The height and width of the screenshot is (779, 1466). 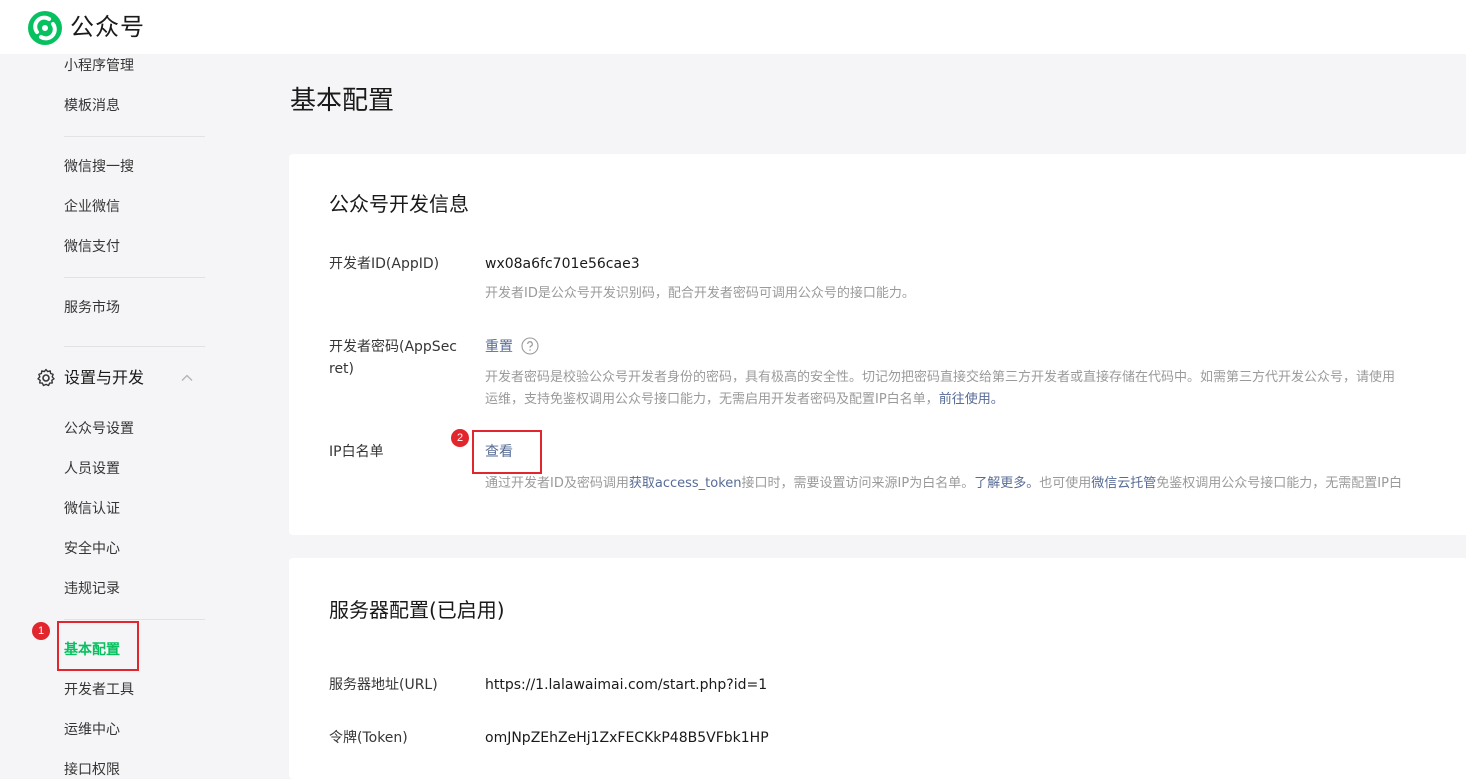 What do you see at coordinates (627, 738) in the screenshot?
I see `token-value: omJNpZEhZeHj1ZxFECKkP48B5VFbk1HP` at bounding box center [627, 738].